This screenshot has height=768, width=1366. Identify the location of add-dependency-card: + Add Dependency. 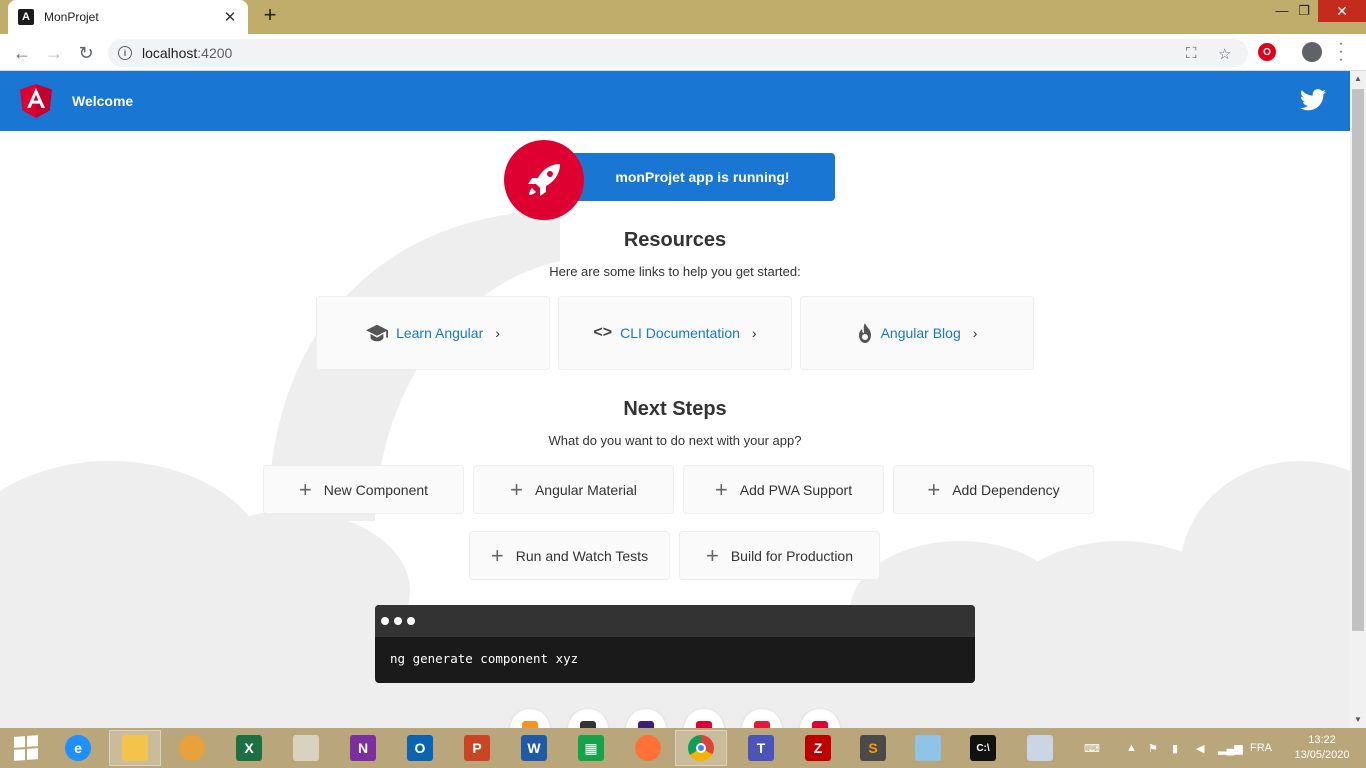
(993, 489).